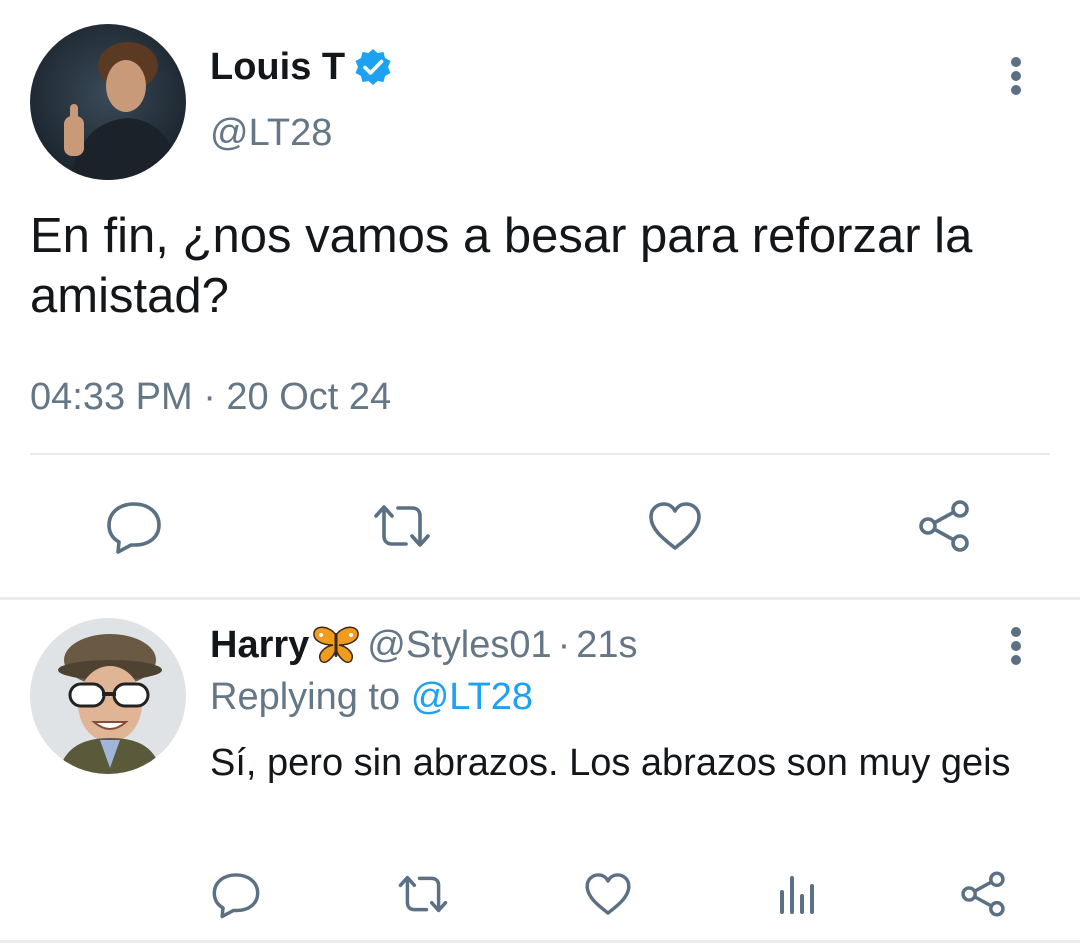  Describe the element at coordinates (373, 67) in the screenshot. I see `verified-badge-icon` at that location.